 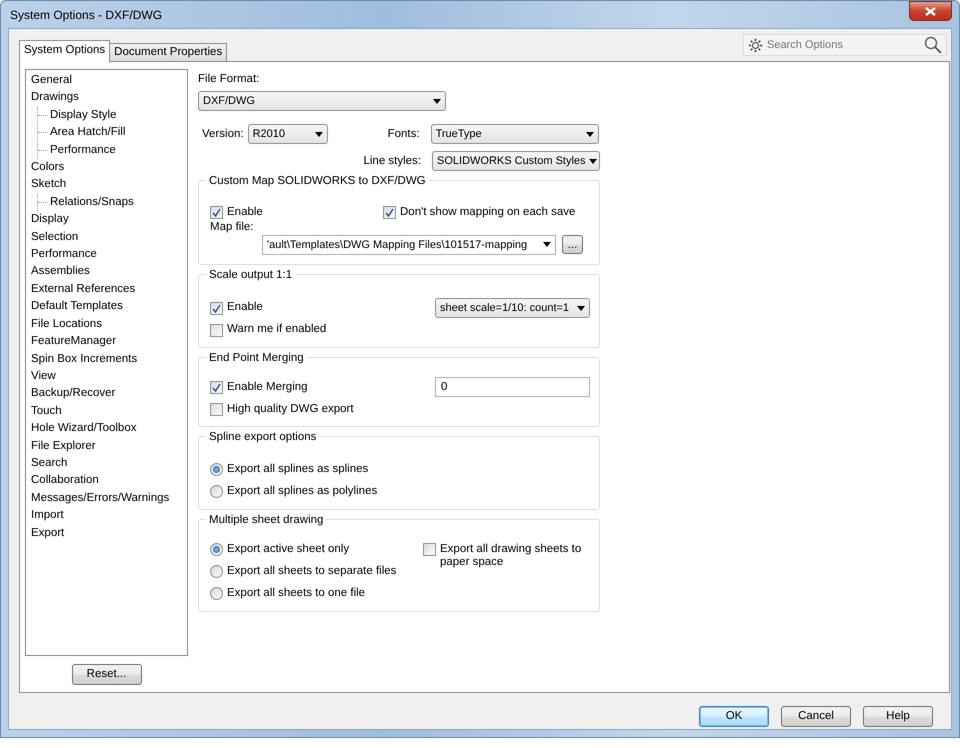 I want to click on dialog-button: Cancel, so click(x=816, y=716).